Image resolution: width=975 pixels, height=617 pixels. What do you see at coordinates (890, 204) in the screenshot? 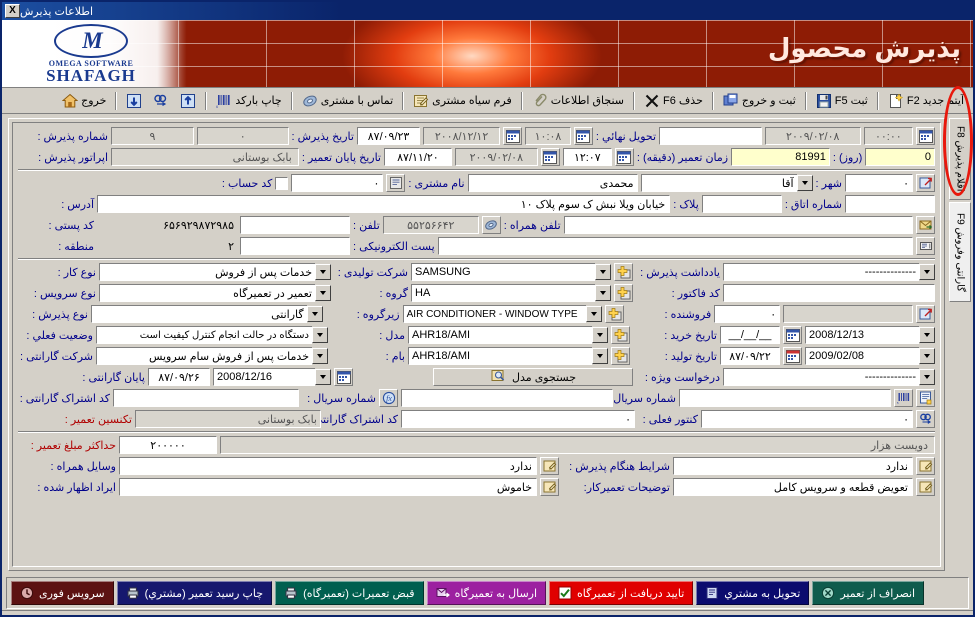
I see `room-no-field` at bounding box center [890, 204].